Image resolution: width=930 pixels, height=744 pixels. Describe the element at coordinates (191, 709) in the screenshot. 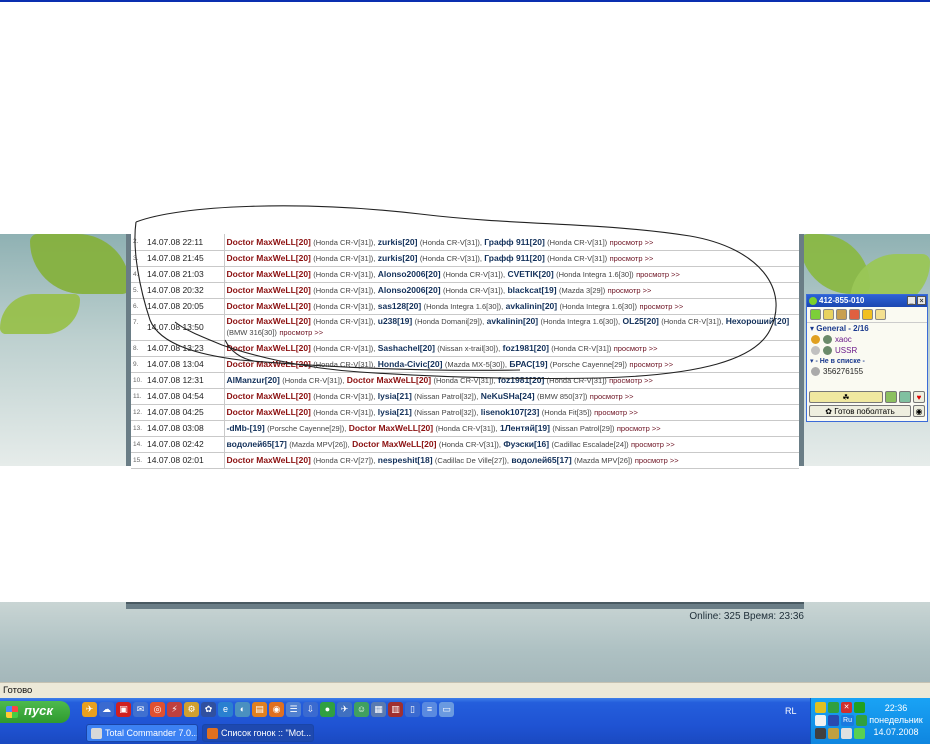

I see `quick-launch-icon: ⚙` at that location.